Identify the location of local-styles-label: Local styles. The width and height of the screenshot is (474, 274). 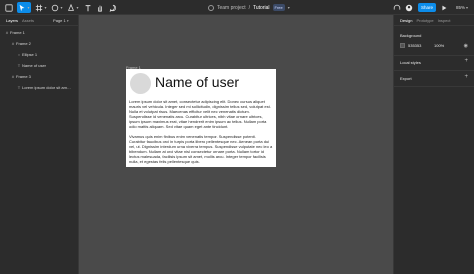
(410, 62).